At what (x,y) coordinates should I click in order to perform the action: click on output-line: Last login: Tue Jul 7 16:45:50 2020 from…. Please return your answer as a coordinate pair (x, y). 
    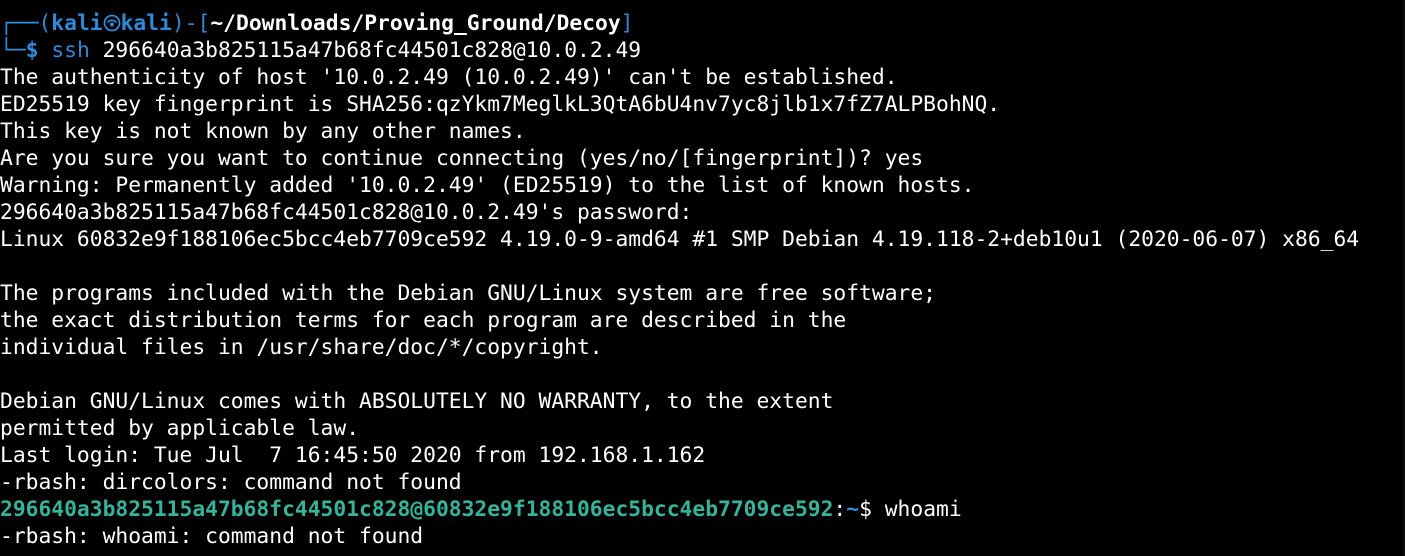
    Looking at the image, I should click on (353, 455).